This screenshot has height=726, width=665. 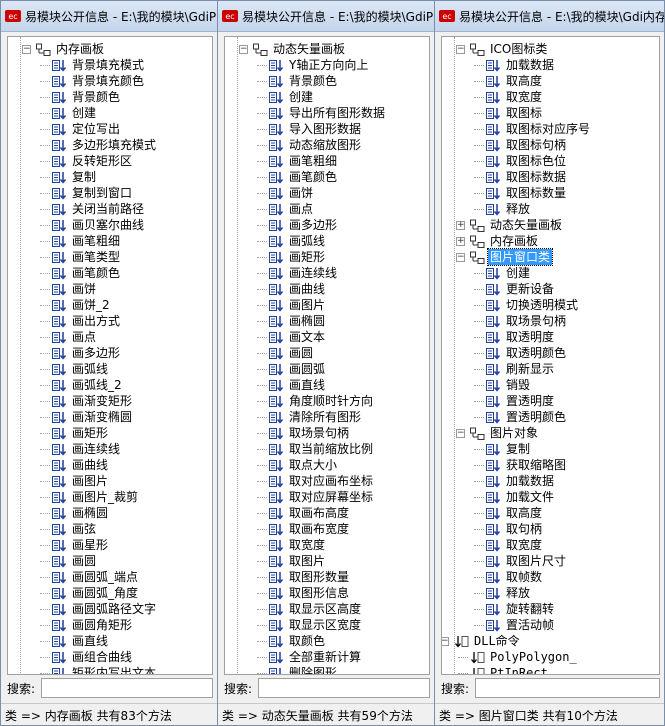 I want to click on tree-item-method: 取图片尺寸, so click(x=527, y=561).